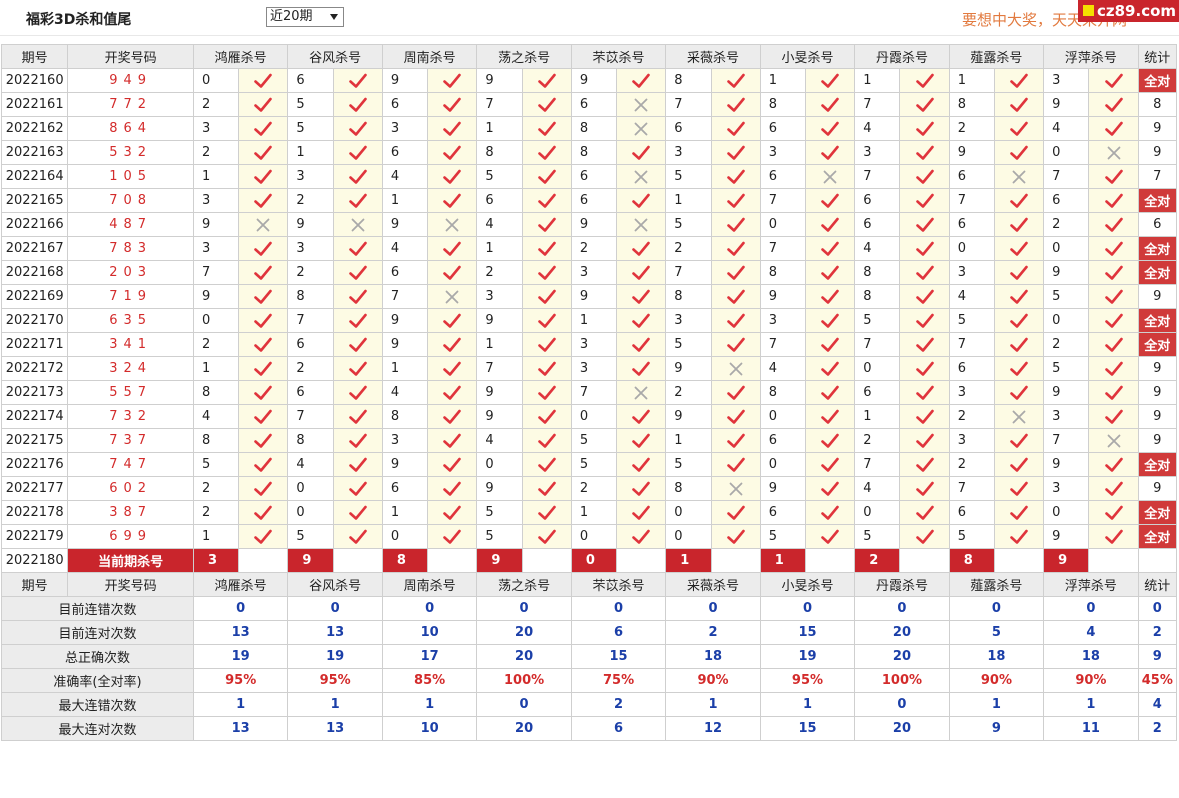 The image size is (1179, 798). I want to click on stats-label: 最大连错次数, so click(97, 704).